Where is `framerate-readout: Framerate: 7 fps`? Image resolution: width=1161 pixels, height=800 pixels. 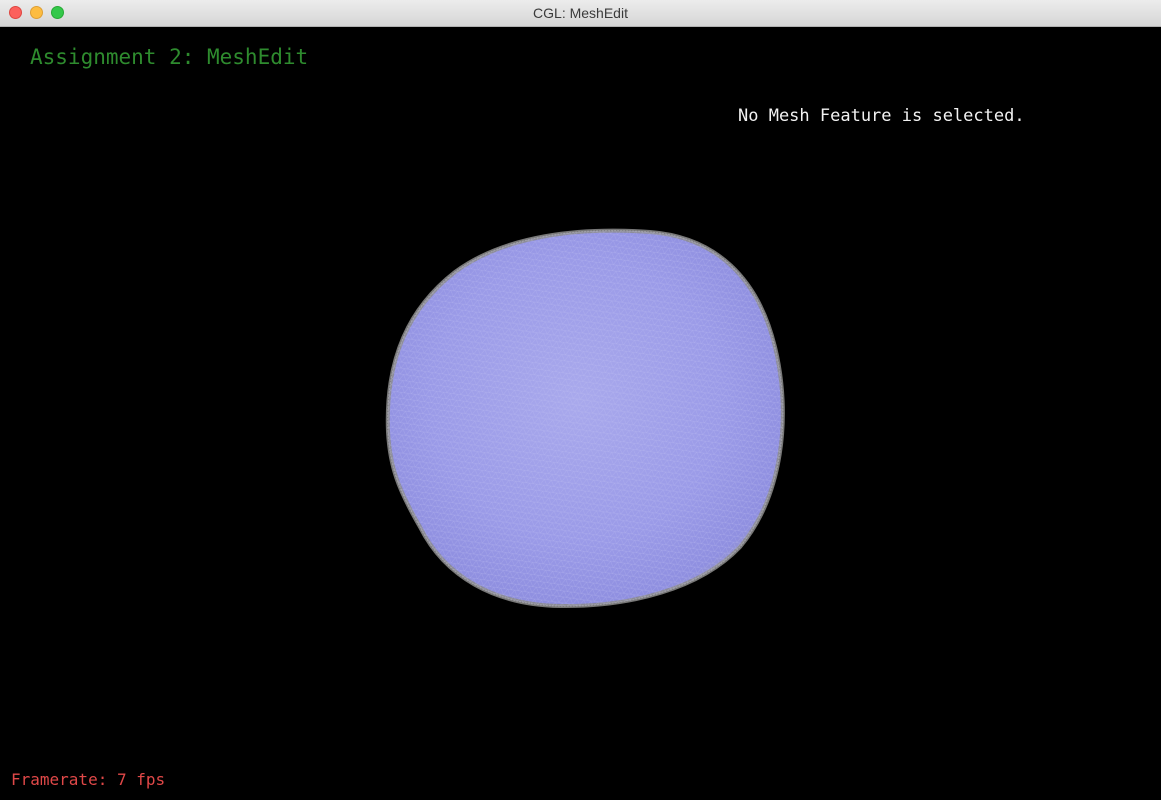 framerate-readout: Framerate: 7 fps is located at coordinates (88, 779).